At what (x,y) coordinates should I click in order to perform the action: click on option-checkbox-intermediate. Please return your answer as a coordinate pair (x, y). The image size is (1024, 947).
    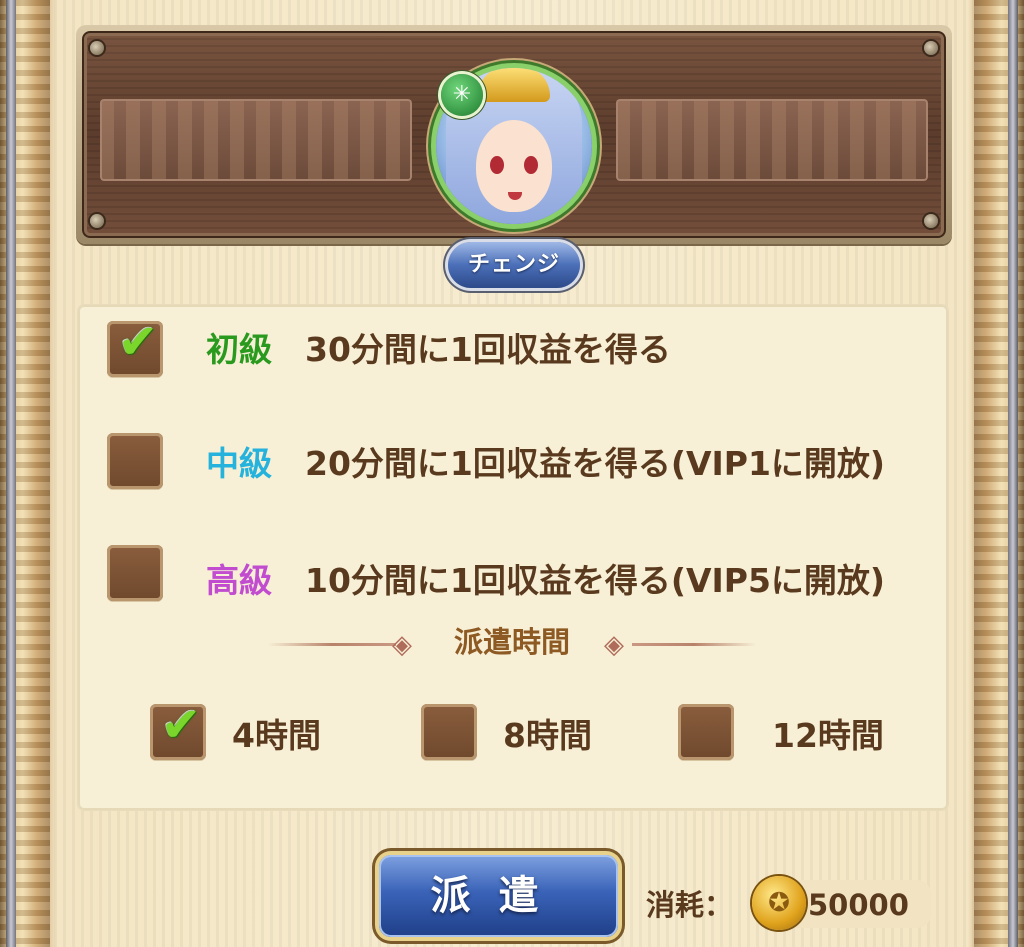
    Looking at the image, I should click on (135, 461).